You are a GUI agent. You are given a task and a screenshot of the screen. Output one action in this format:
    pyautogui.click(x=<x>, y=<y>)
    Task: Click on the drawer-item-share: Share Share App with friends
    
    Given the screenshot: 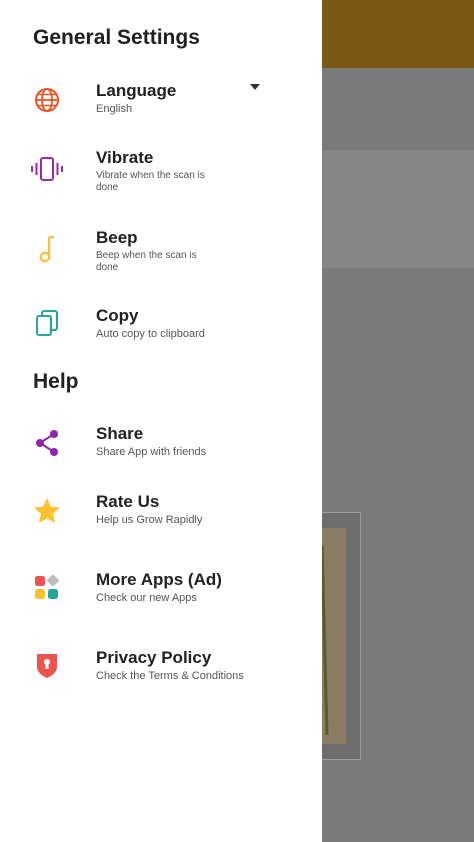 What is the action you would take?
    pyautogui.click(x=161, y=456)
    